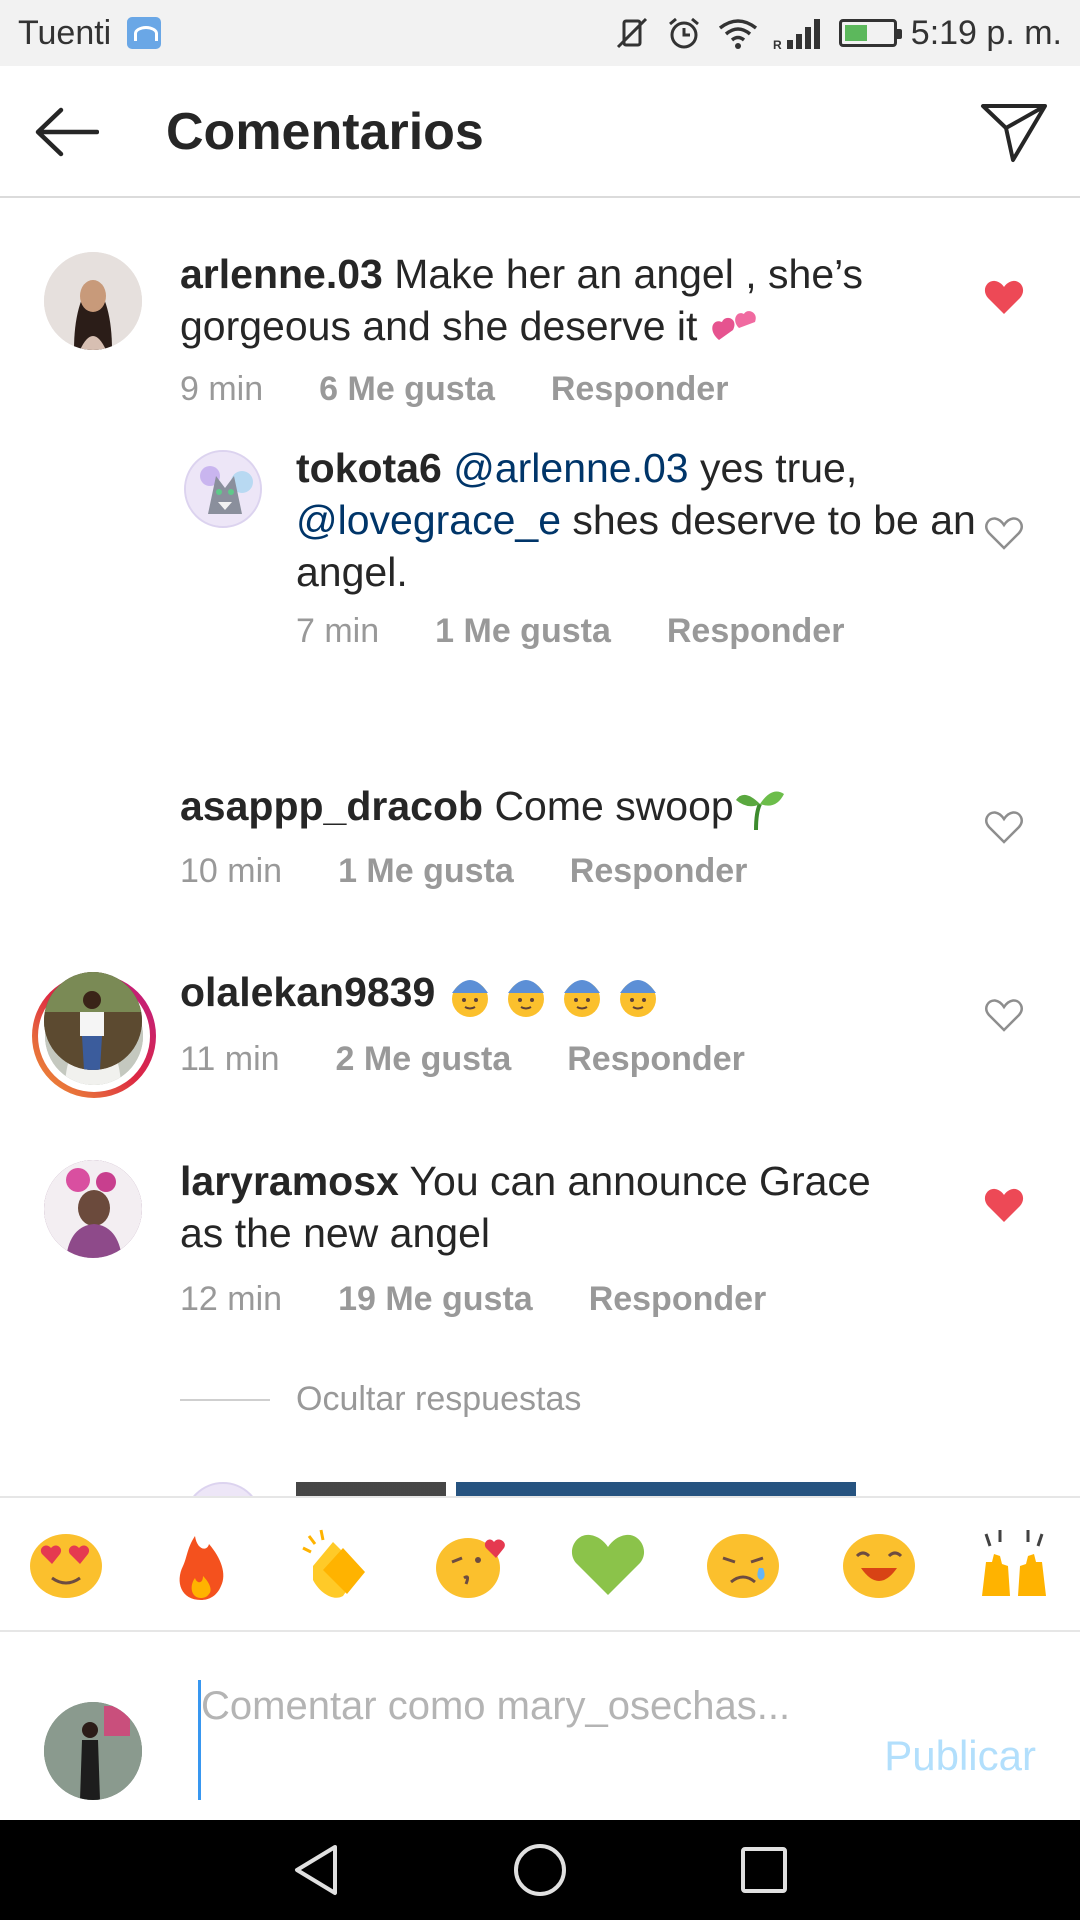  What do you see at coordinates (870, 33) in the screenshot?
I see `battery-icon` at bounding box center [870, 33].